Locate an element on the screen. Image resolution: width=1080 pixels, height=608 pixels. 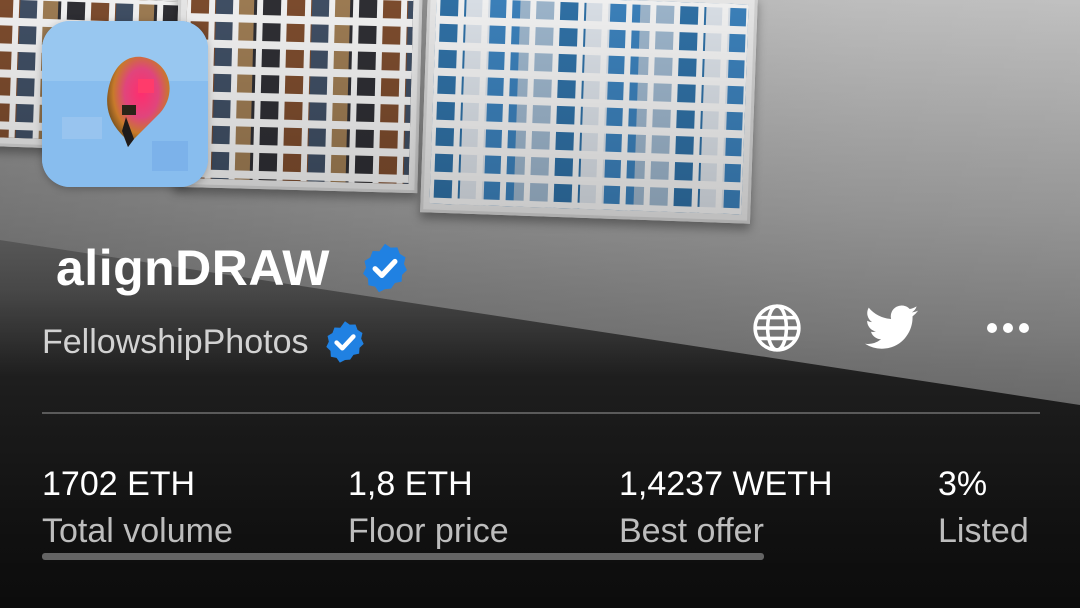
globe-icon is located at coordinates (777, 328).